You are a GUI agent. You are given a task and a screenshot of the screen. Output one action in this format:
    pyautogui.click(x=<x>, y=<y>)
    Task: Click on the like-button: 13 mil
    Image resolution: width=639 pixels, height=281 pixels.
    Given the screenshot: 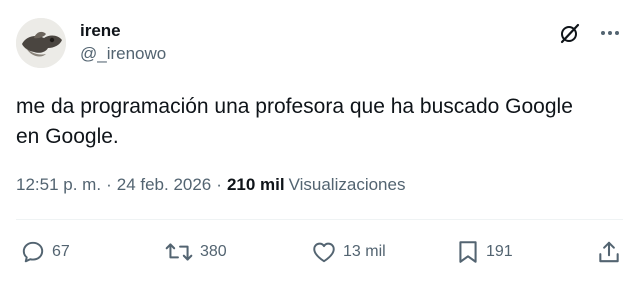 What is the action you would take?
    pyautogui.click(x=348, y=252)
    